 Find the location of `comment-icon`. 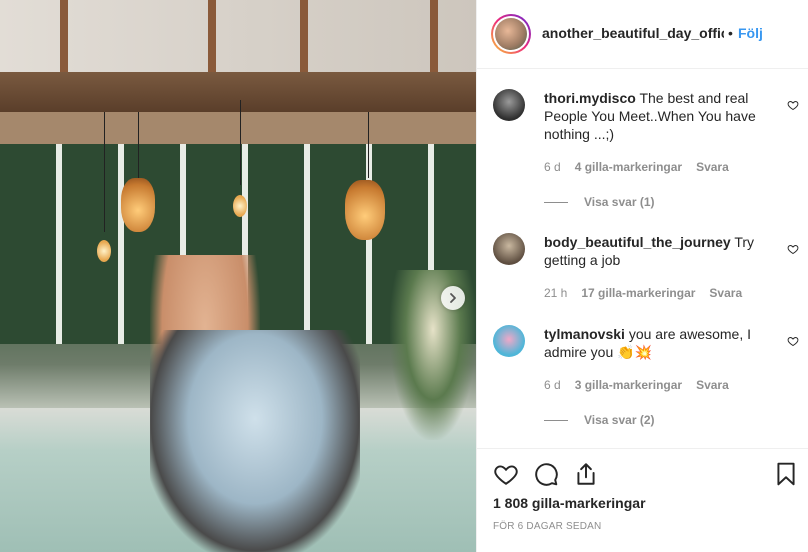

comment-icon is located at coordinates (546, 474).